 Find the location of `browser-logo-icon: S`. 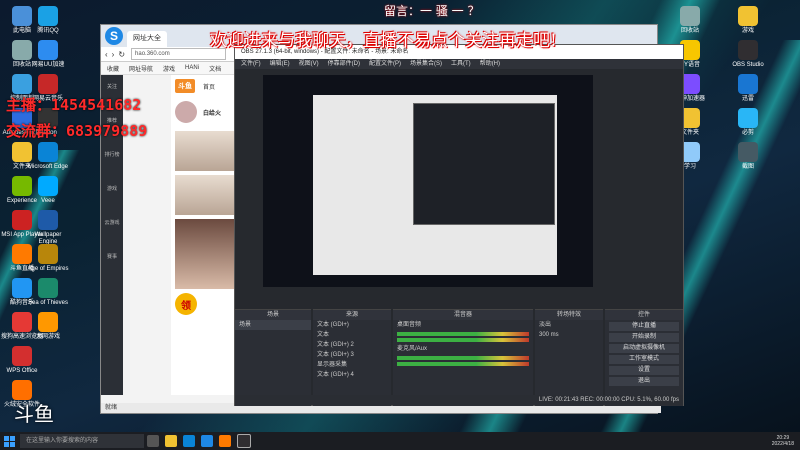

browser-logo-icon: S is located at coordinates (114, 36).